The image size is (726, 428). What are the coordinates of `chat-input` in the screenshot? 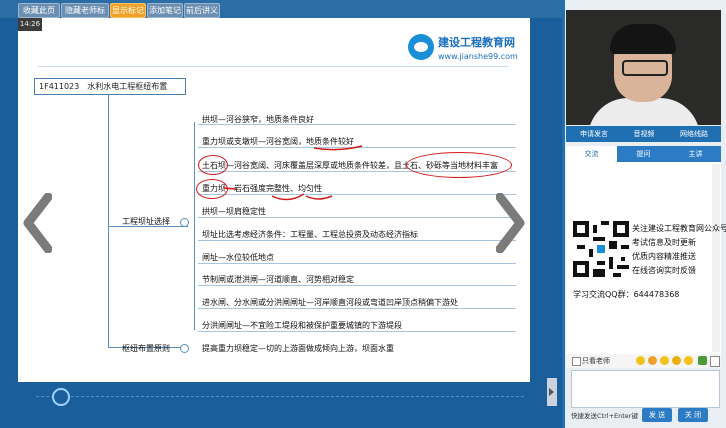 It's located at (645, 389).